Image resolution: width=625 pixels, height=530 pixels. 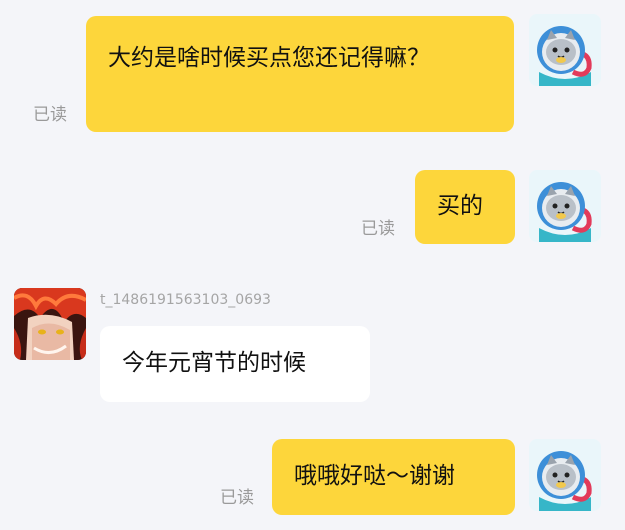 What do you see at coordinates (50, 324) in the screenshot?
I see `anime-avatar-icon` at bounding box center [50, 324].